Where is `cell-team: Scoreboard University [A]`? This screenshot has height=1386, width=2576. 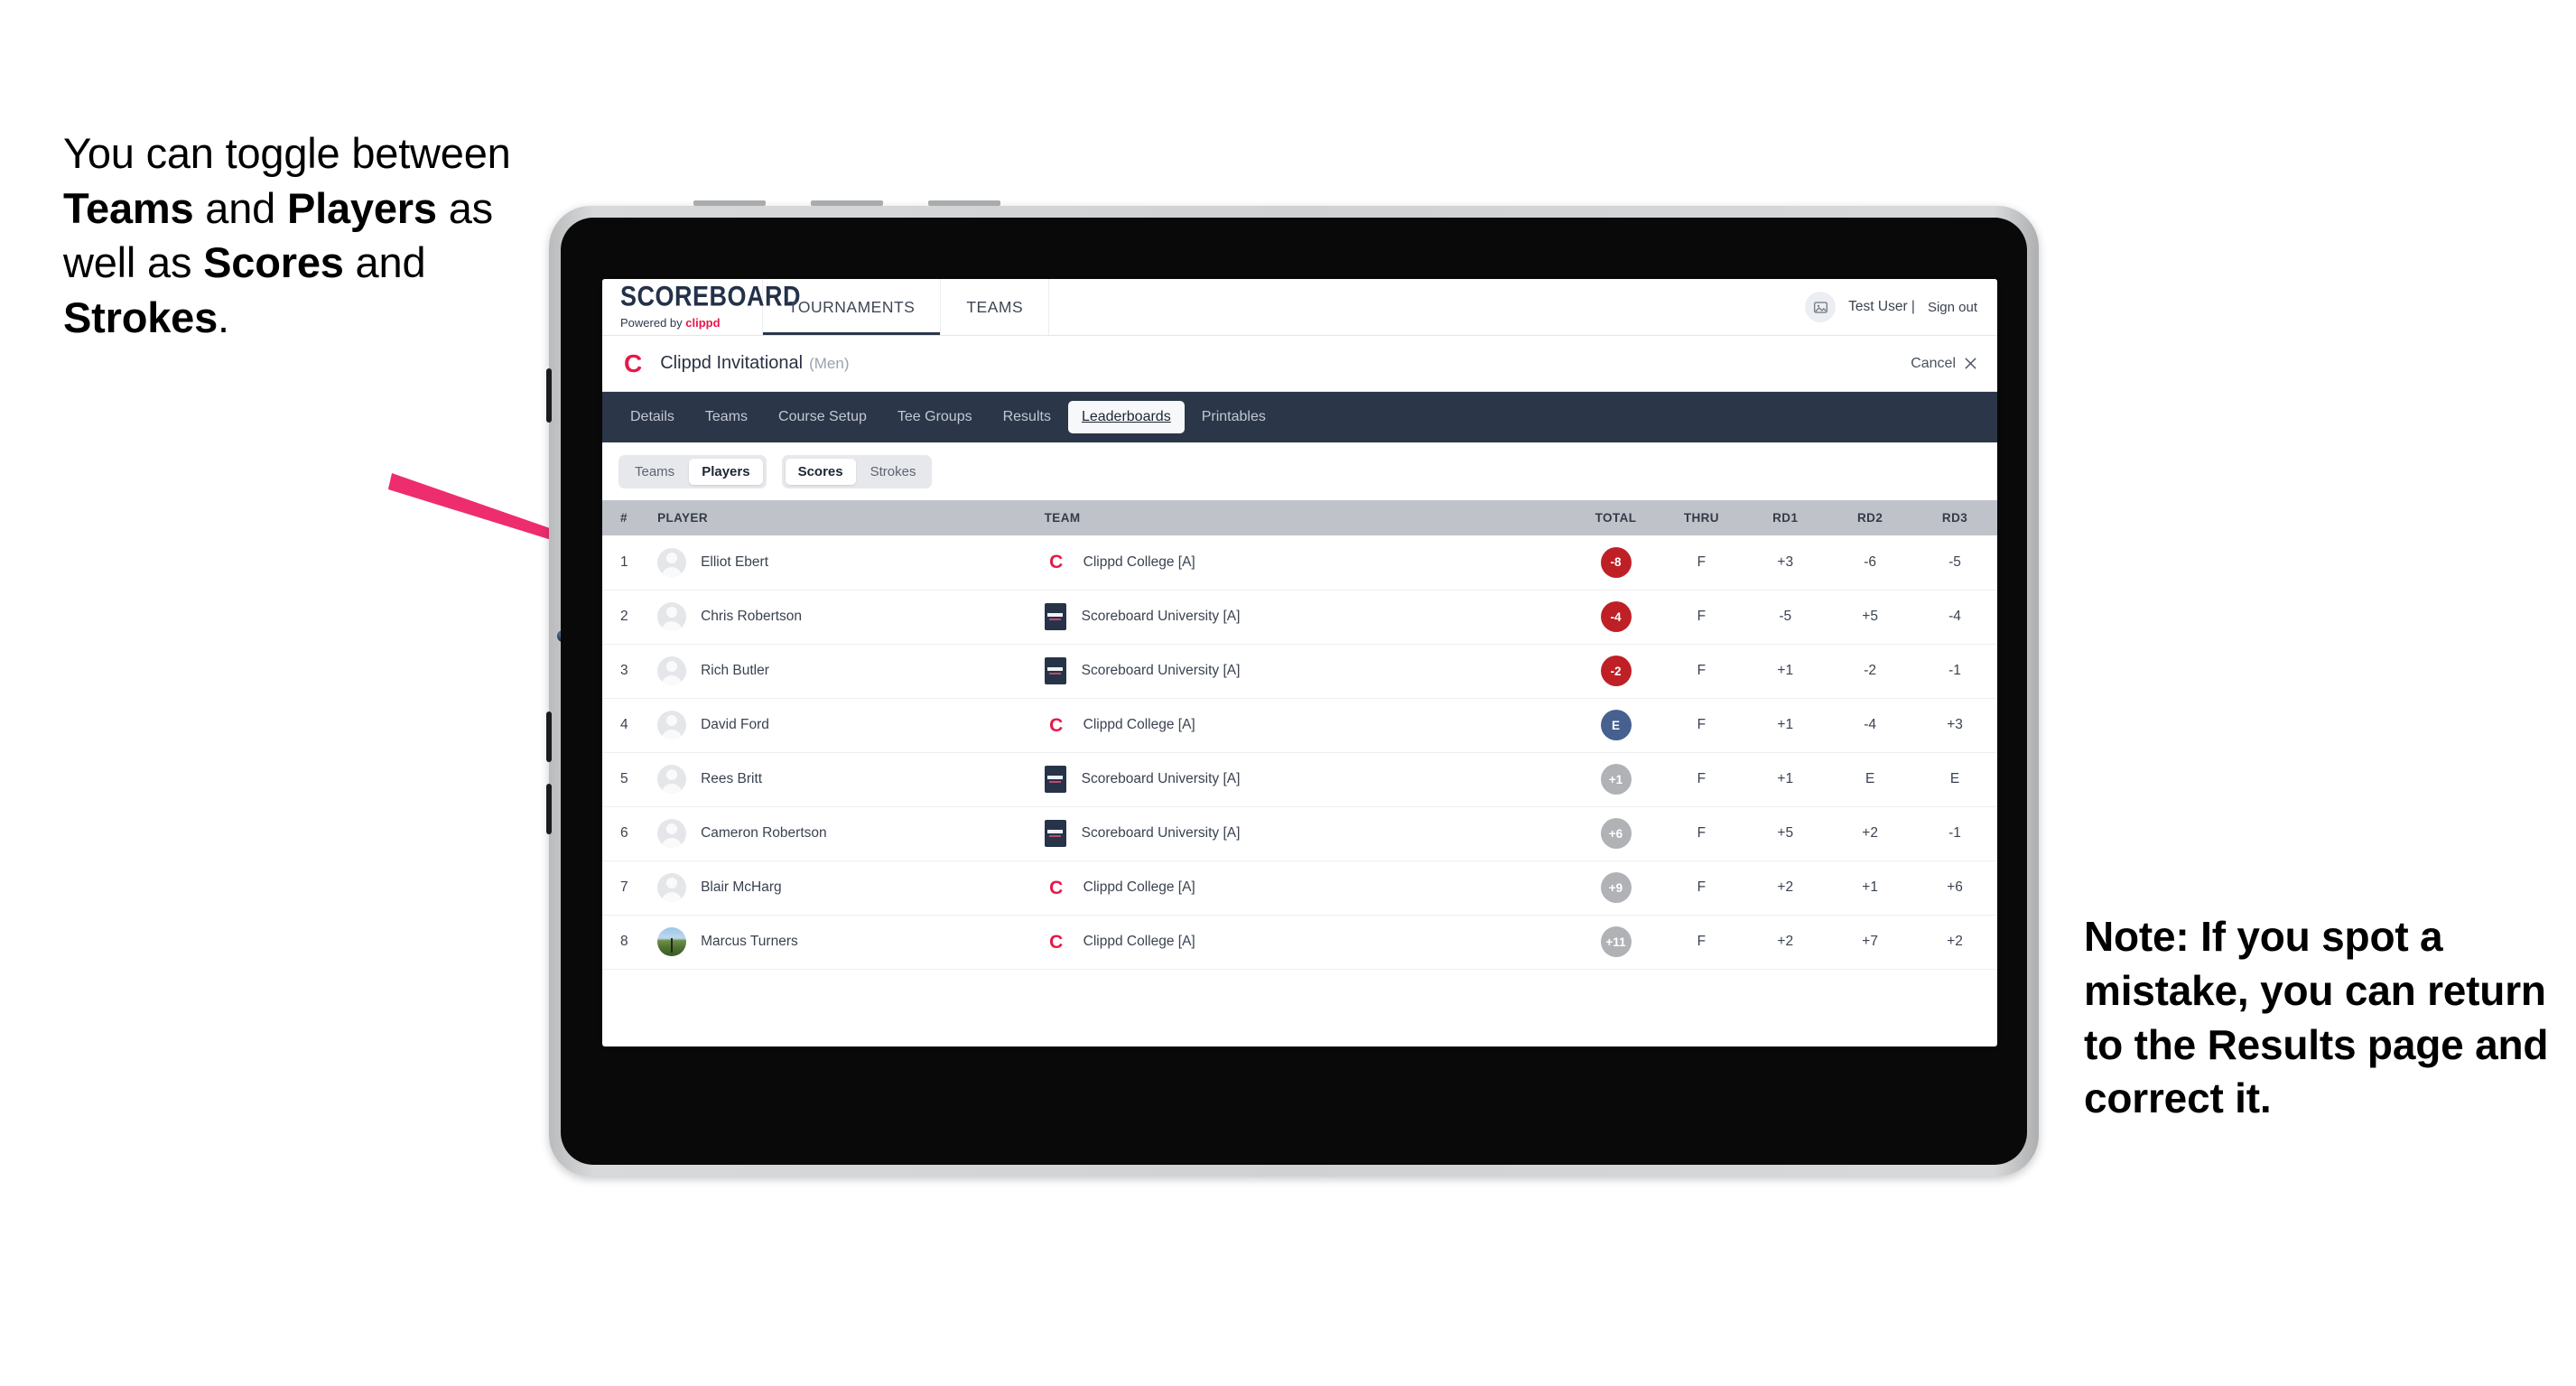
cell-team: Scoreboard University [A] is located at coordinates (1304, 671).